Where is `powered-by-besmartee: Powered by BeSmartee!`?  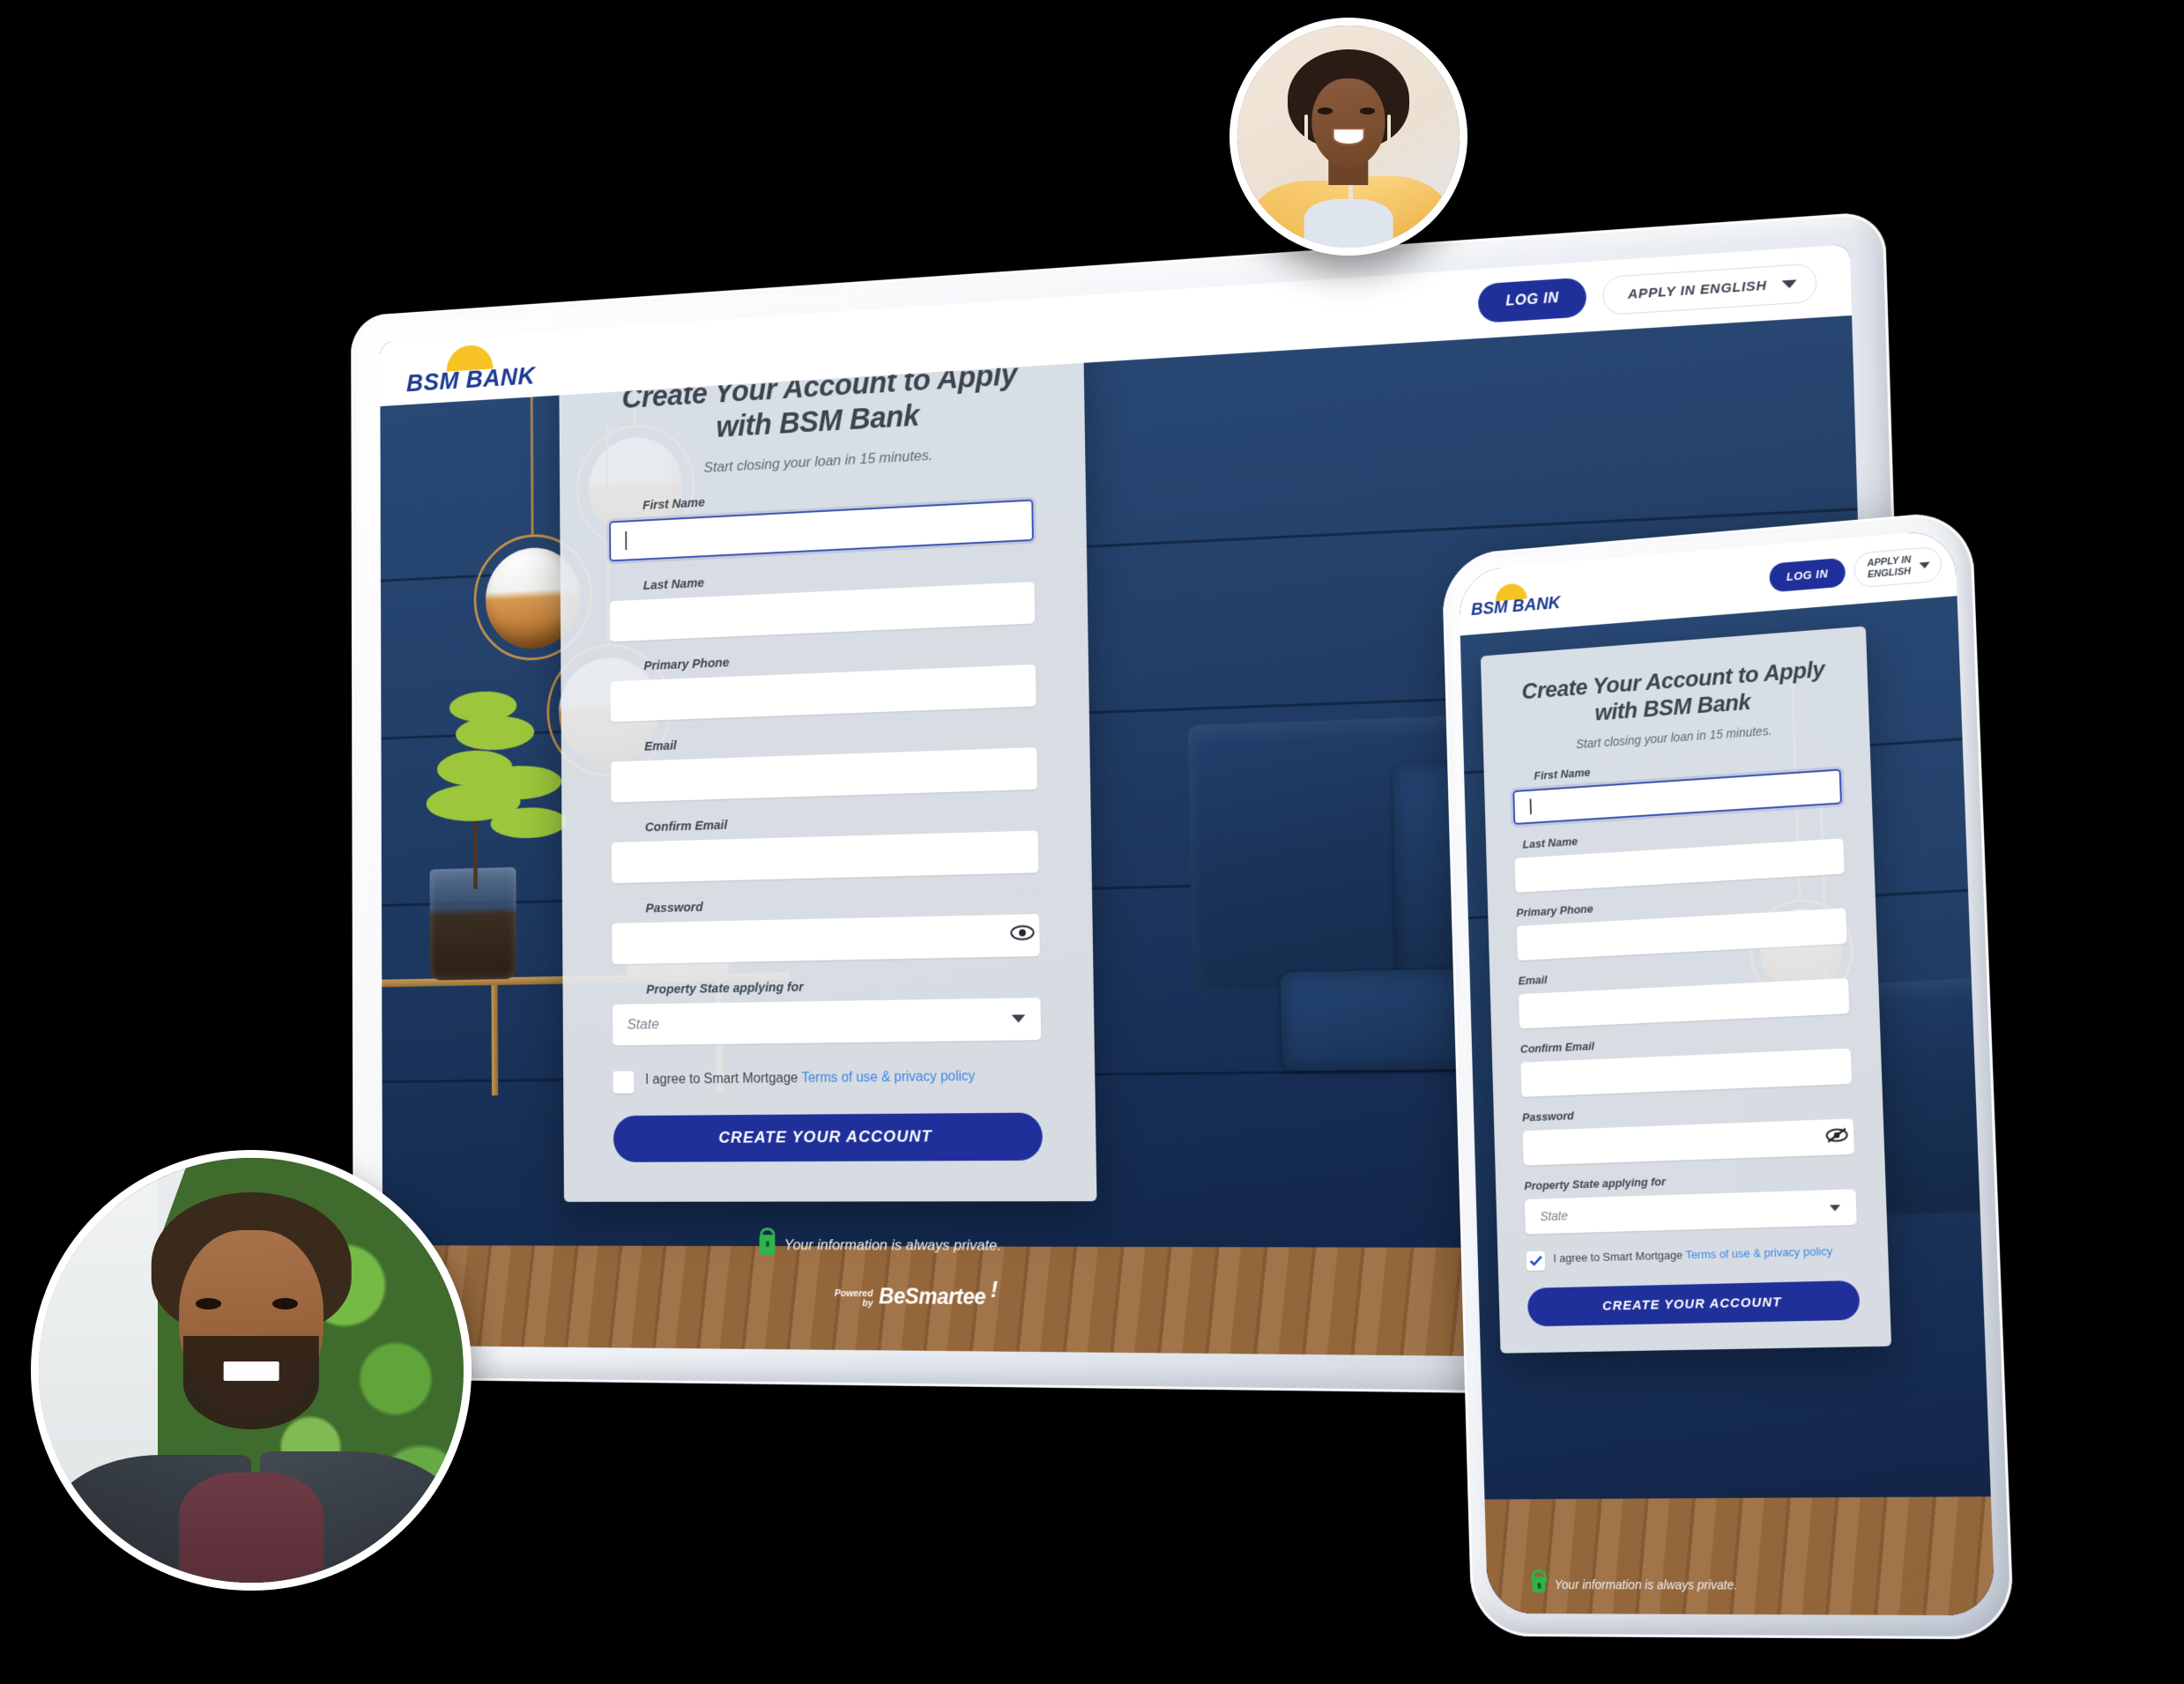
powered-by-besmartee: Powered by BeSmartee! is located at coordinates (916, 1292).